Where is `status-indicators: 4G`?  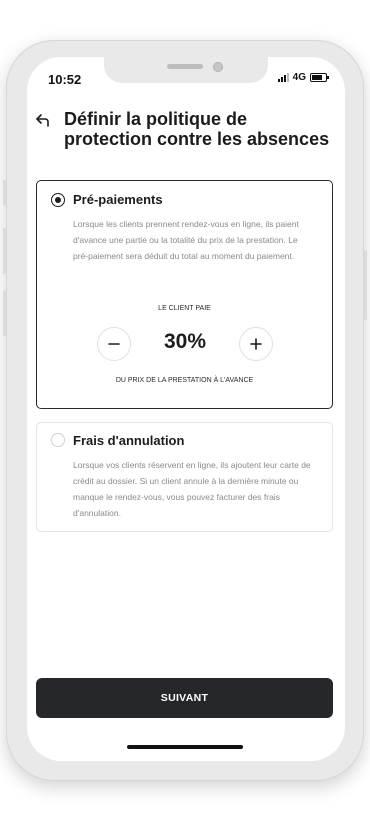
status-indicators: 4G is located at coordinates (303, 77).